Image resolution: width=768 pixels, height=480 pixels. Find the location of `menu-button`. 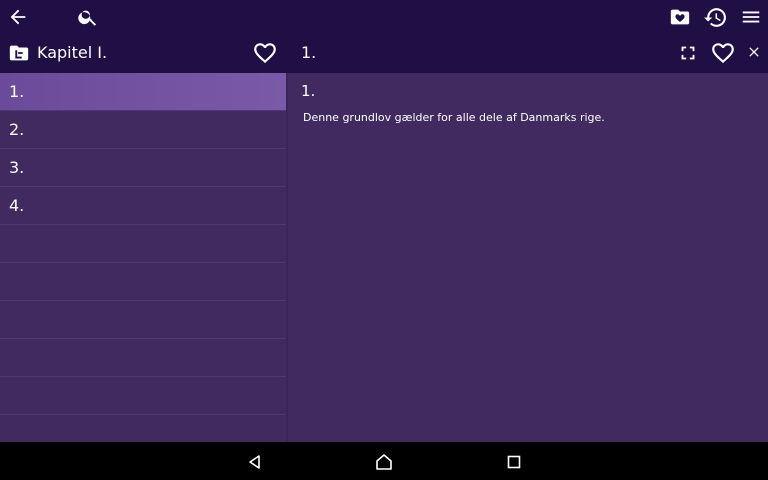

menu-button is located at coordinates (751, 17).